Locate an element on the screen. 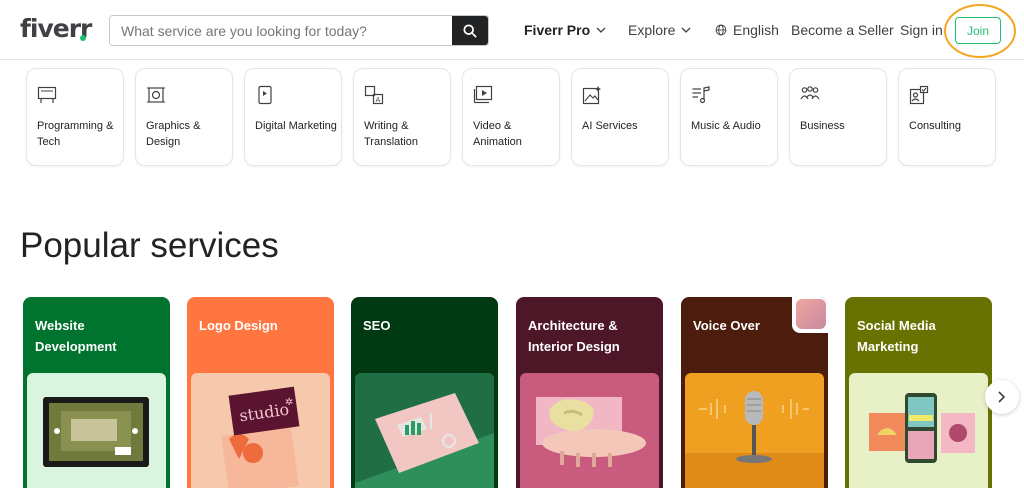 The image size is (1024, 488). corner-thumbnail is located at coordinates (811, 314).